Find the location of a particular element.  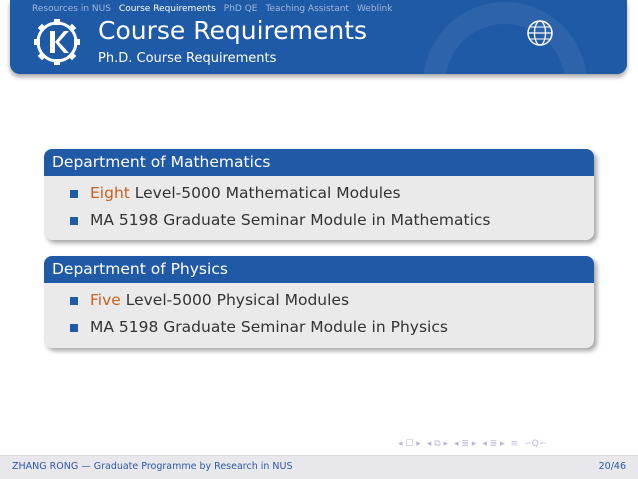

nav-subsection-icon: ◂ ≣ ▸ is located at coordinates (493, 444).